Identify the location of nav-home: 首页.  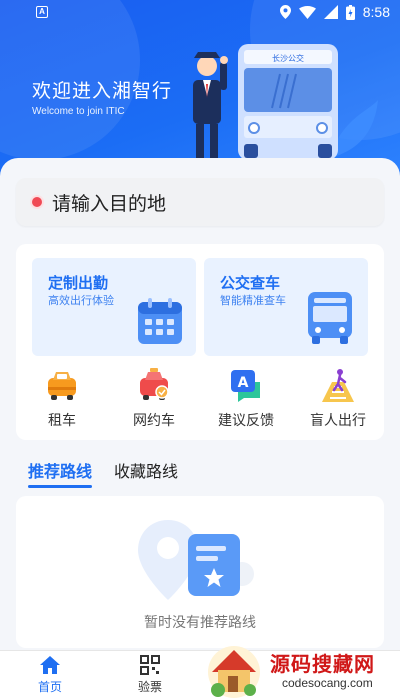
(50, 675).